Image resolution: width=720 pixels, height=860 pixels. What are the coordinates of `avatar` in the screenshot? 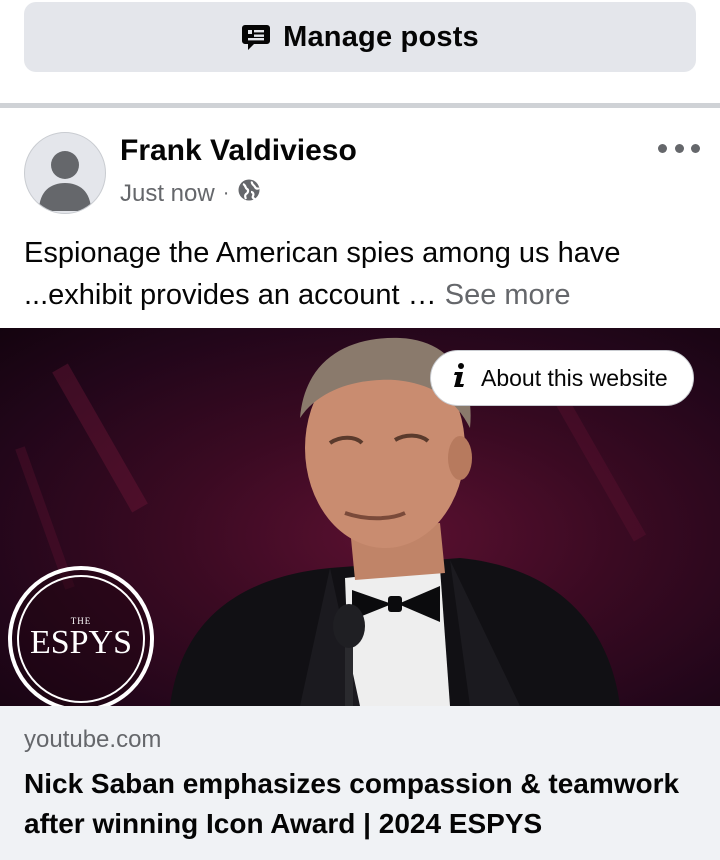 It's located at (65, 173).